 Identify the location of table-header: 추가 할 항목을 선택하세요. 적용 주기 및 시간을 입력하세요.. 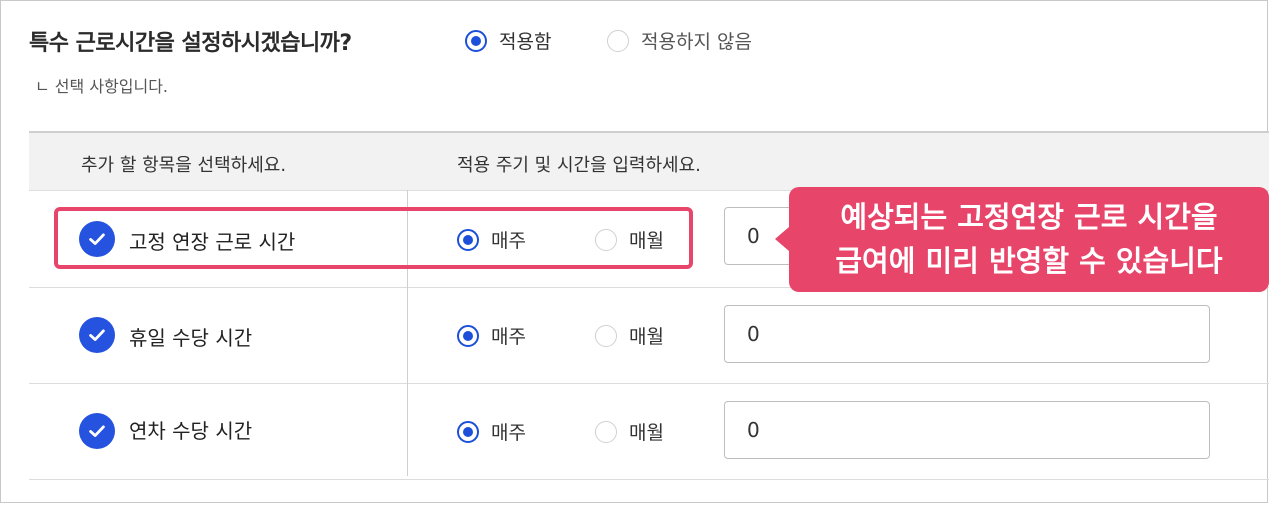
(649, 162).